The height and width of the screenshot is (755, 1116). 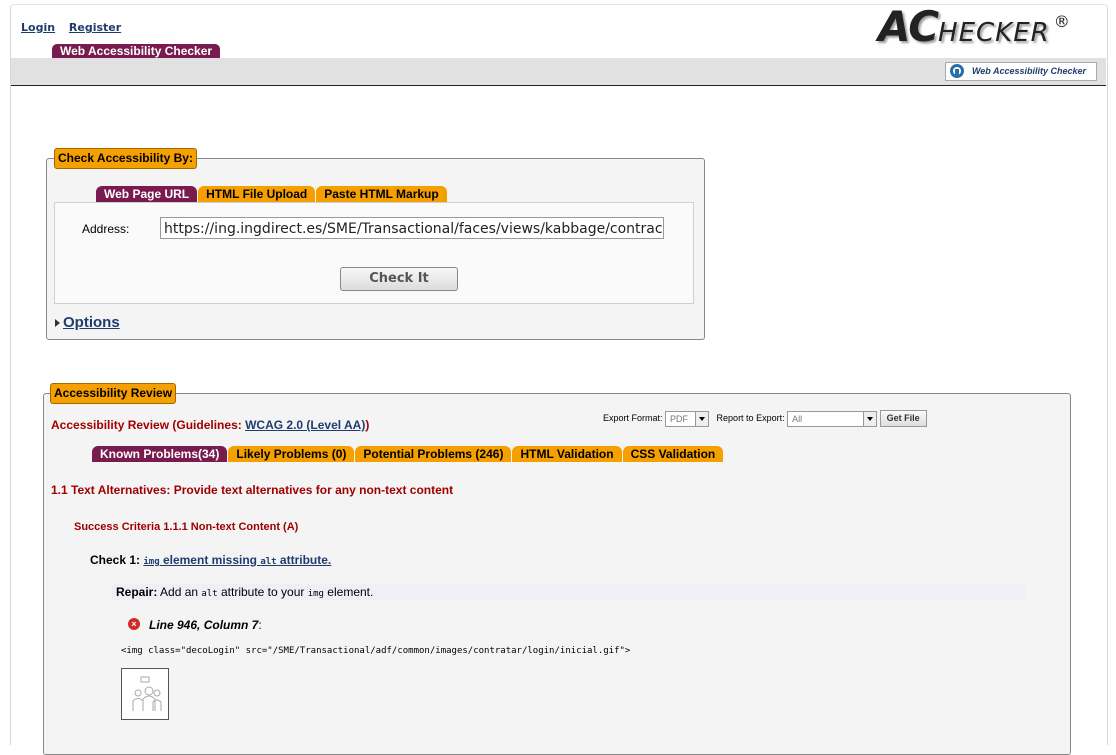 I want to click on guideline-link: WCAG 2.0 (Level AA), so click(x=305, y=425).